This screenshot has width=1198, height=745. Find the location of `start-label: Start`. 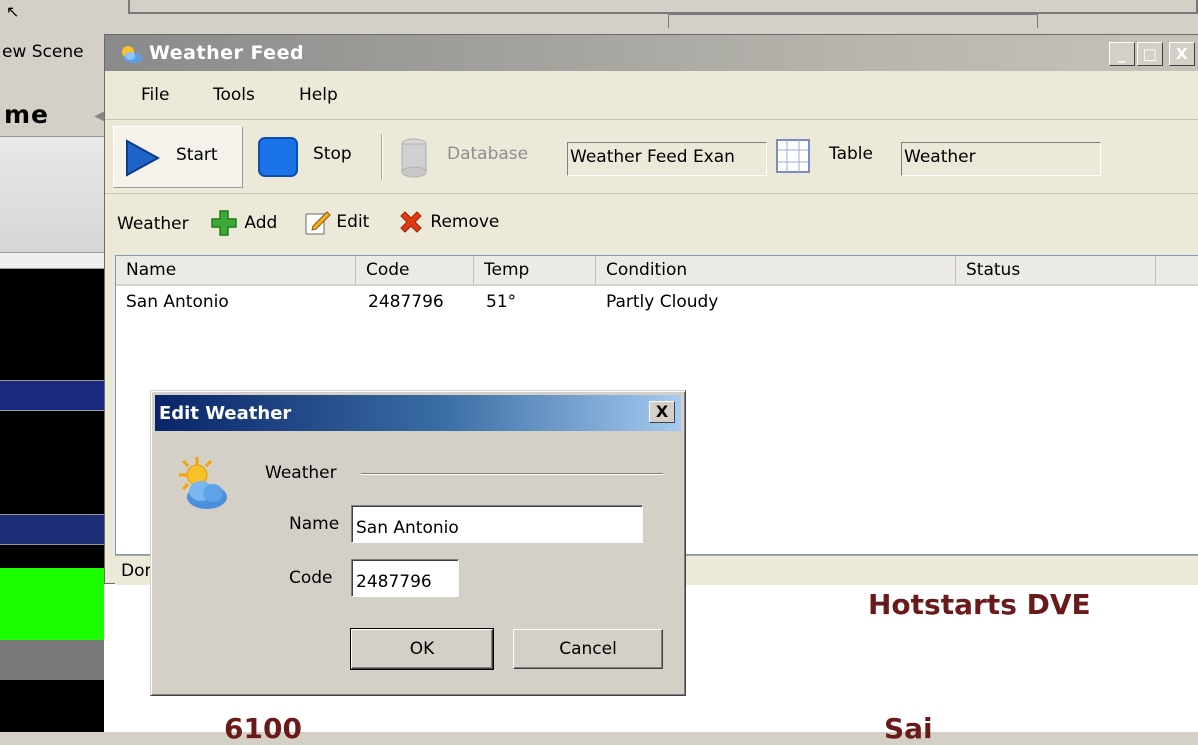

start-label: Start is located at coordinates (197, 155).